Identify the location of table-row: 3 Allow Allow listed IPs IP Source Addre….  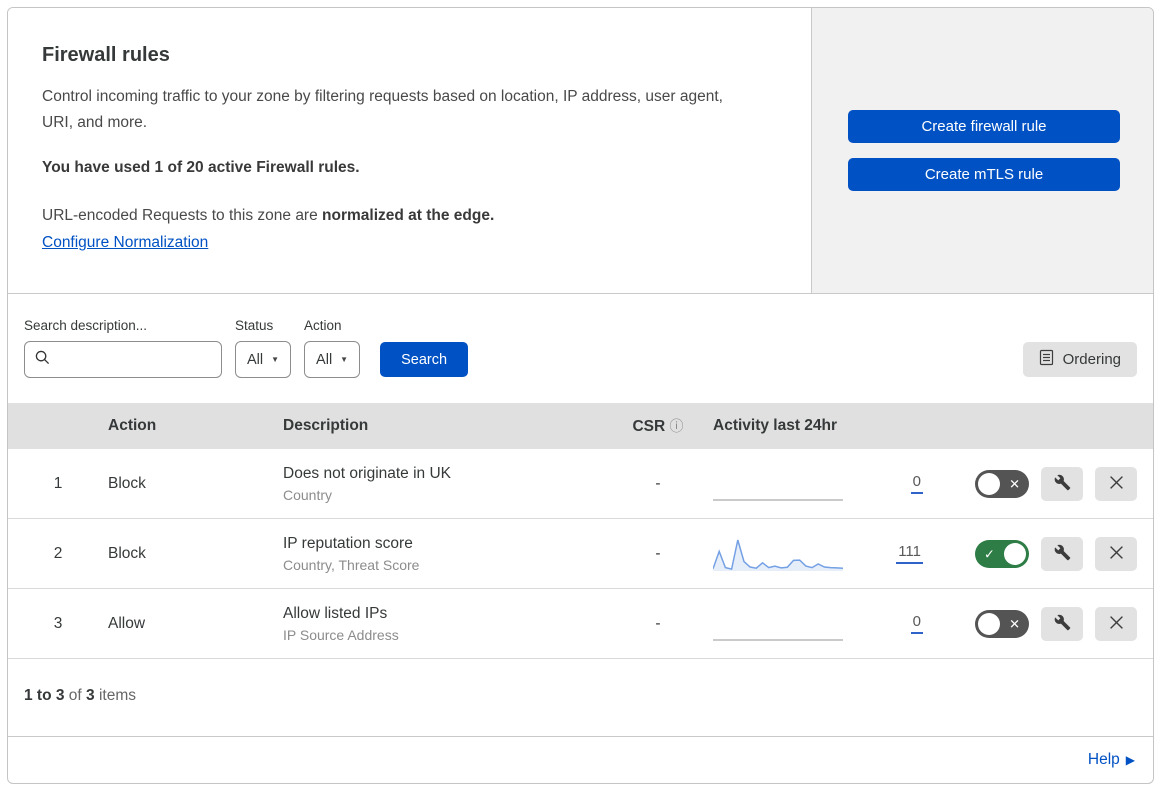
(580, 624).